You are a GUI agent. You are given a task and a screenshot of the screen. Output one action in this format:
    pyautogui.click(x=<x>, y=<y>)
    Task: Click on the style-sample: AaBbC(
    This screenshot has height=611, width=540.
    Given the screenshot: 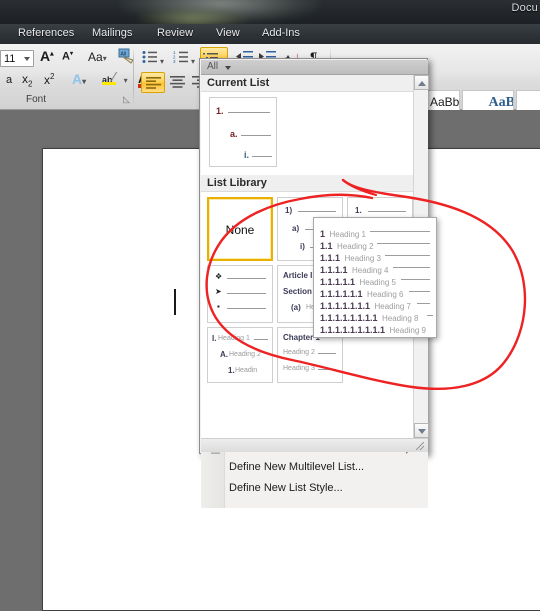 What is the action you would take?
    pyautogui.click(x=501, y=102)
    